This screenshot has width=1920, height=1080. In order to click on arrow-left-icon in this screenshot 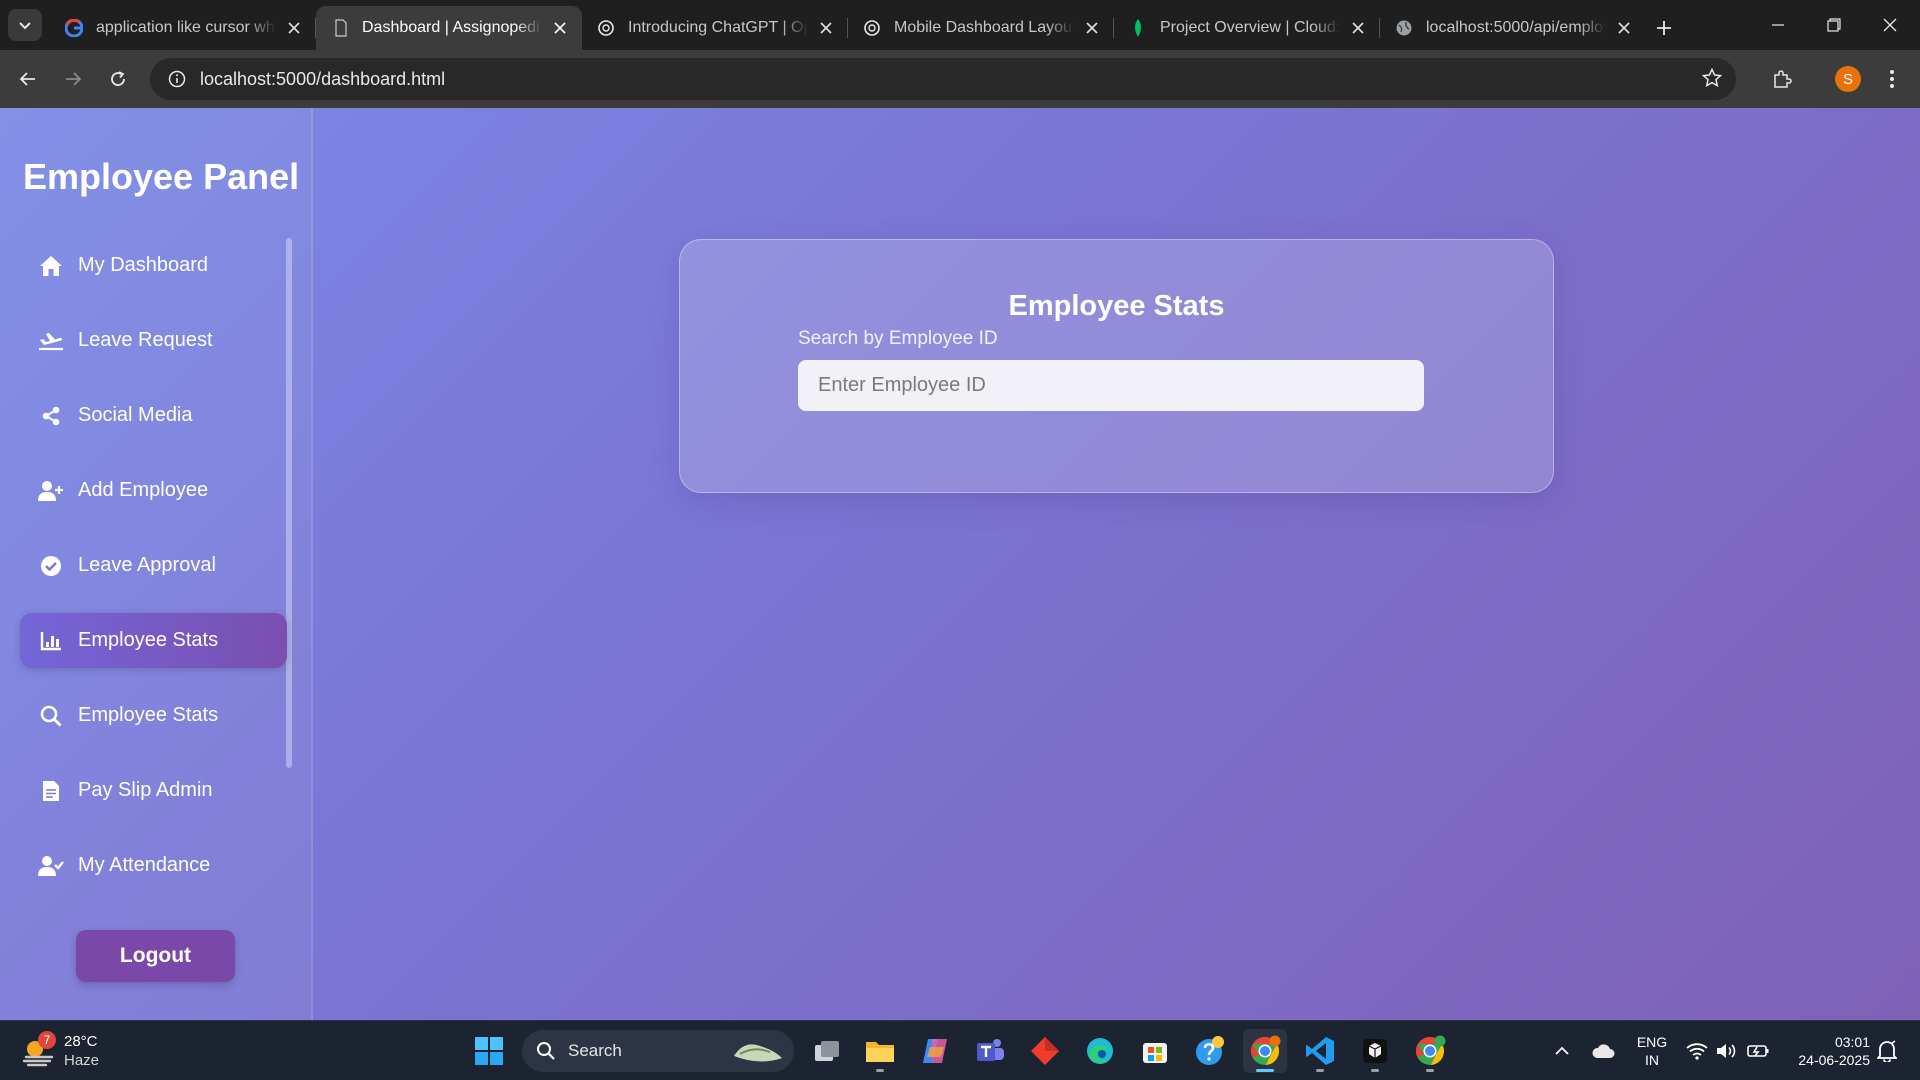, I will do `click(27, 79)`.